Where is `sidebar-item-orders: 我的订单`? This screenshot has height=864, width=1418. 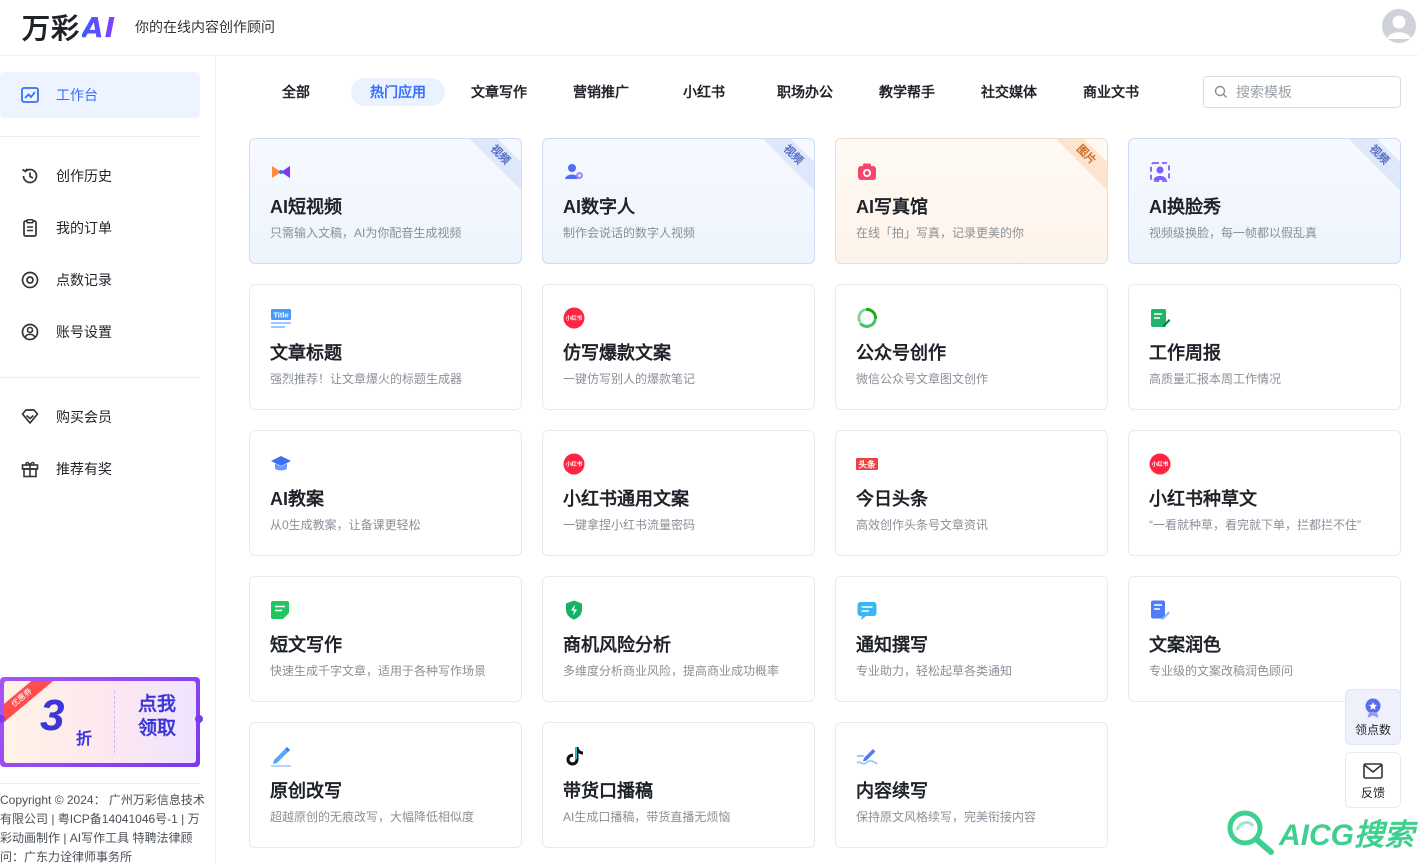
sidebar-item-orders: 我的订单 is located at coordinates (100, 228).